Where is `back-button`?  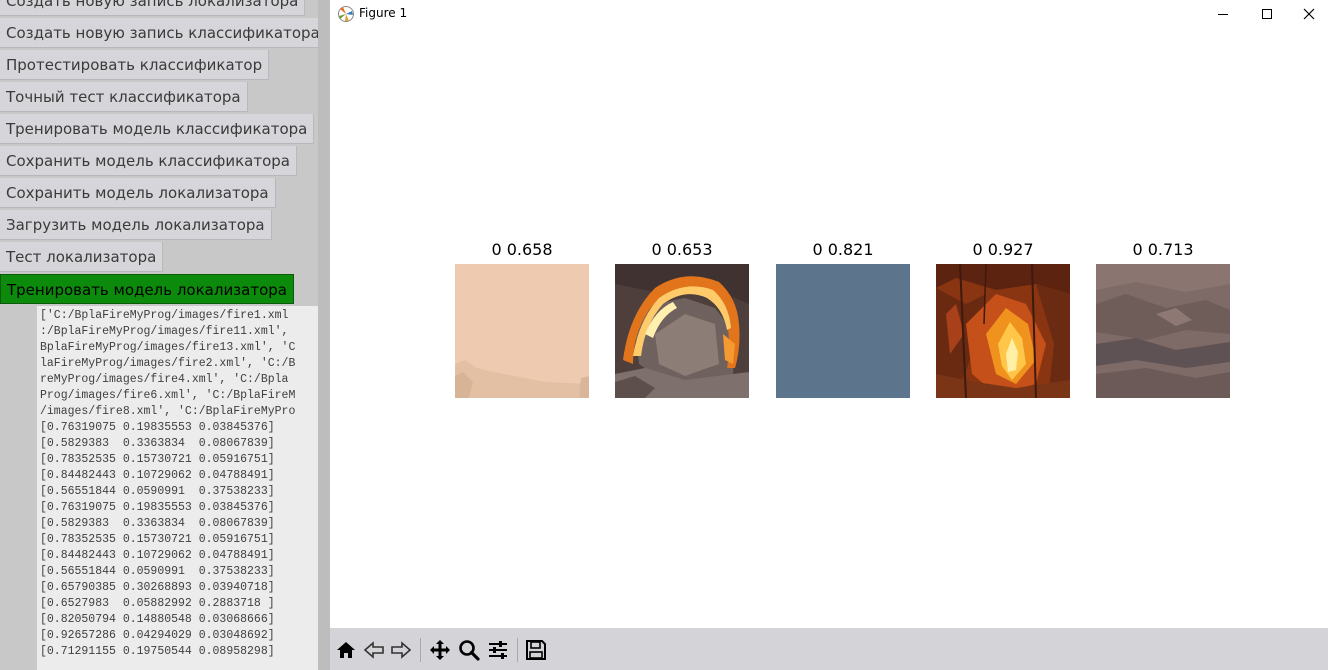 back-button is located at coordinates (374, 650).